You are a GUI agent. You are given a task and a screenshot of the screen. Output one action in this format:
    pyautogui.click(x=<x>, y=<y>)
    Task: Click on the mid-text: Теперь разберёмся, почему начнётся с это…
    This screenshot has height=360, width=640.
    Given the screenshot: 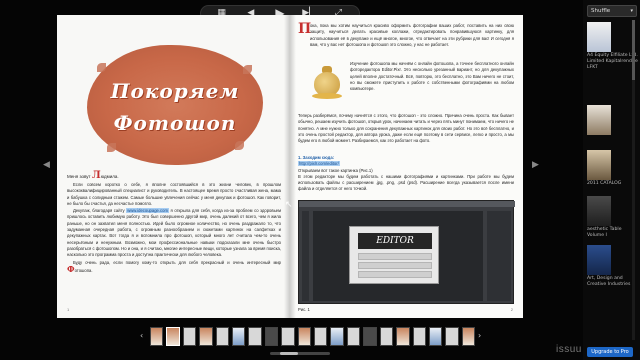 What is the action you would take?
    pyautogui.click(x=406, y=128)
    